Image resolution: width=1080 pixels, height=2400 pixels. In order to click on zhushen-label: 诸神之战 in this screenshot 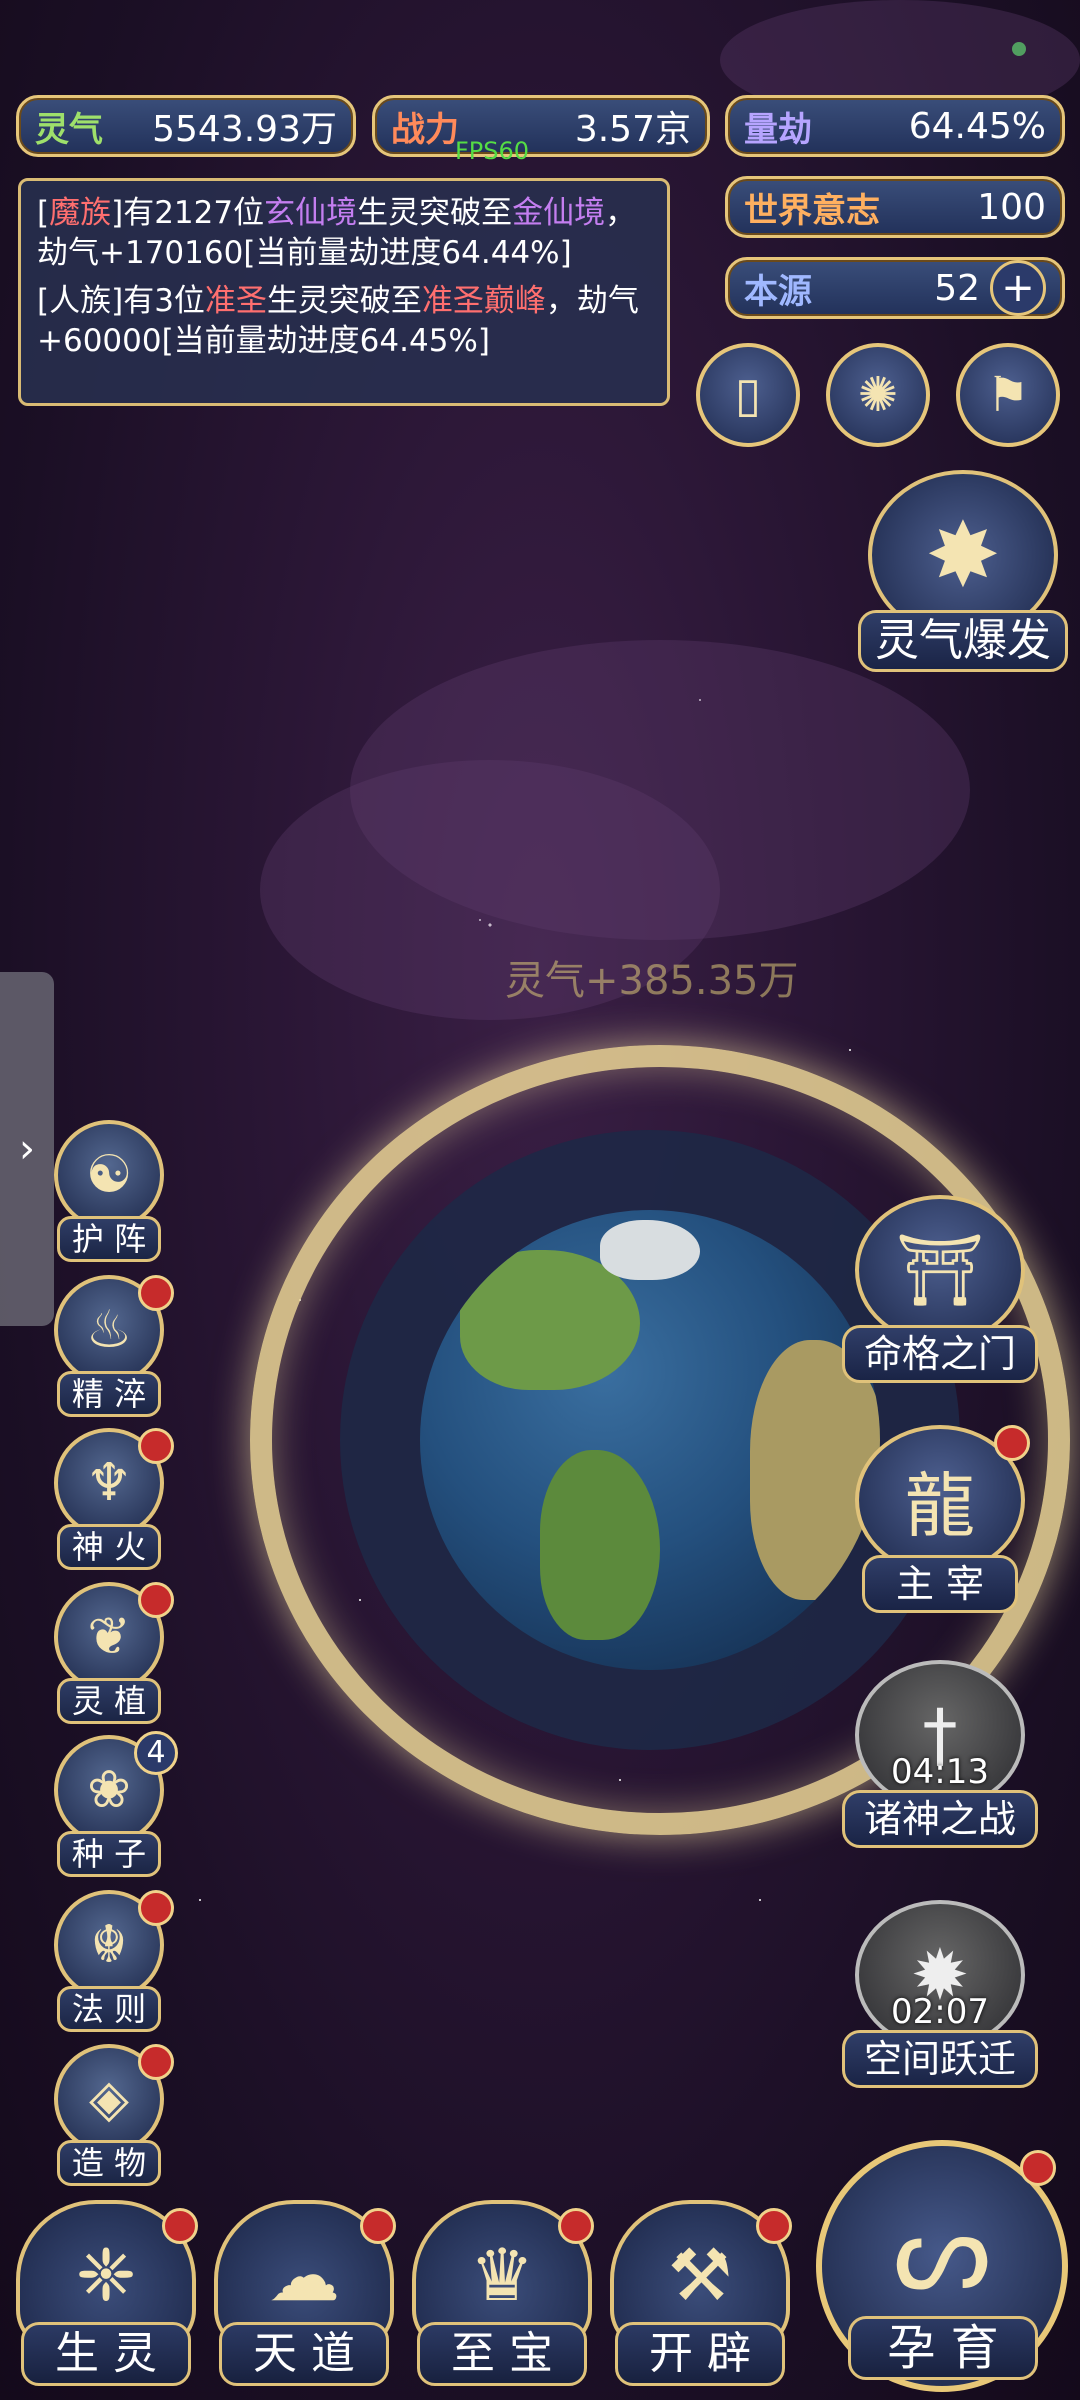, I will do `click(940, 1819)`.